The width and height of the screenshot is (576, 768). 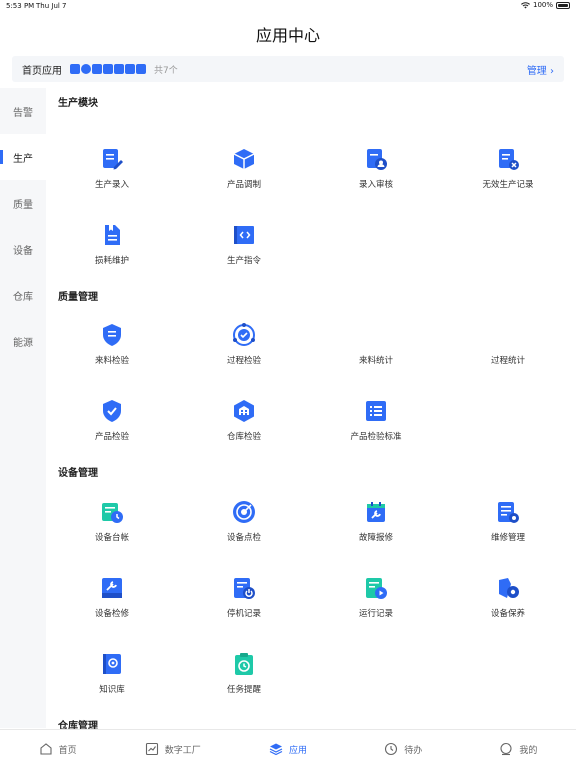 What do you see at coordinates (509, 588) in the screenshot?
I see `maintenance-gear-icon` at bounding box center [509, 588].